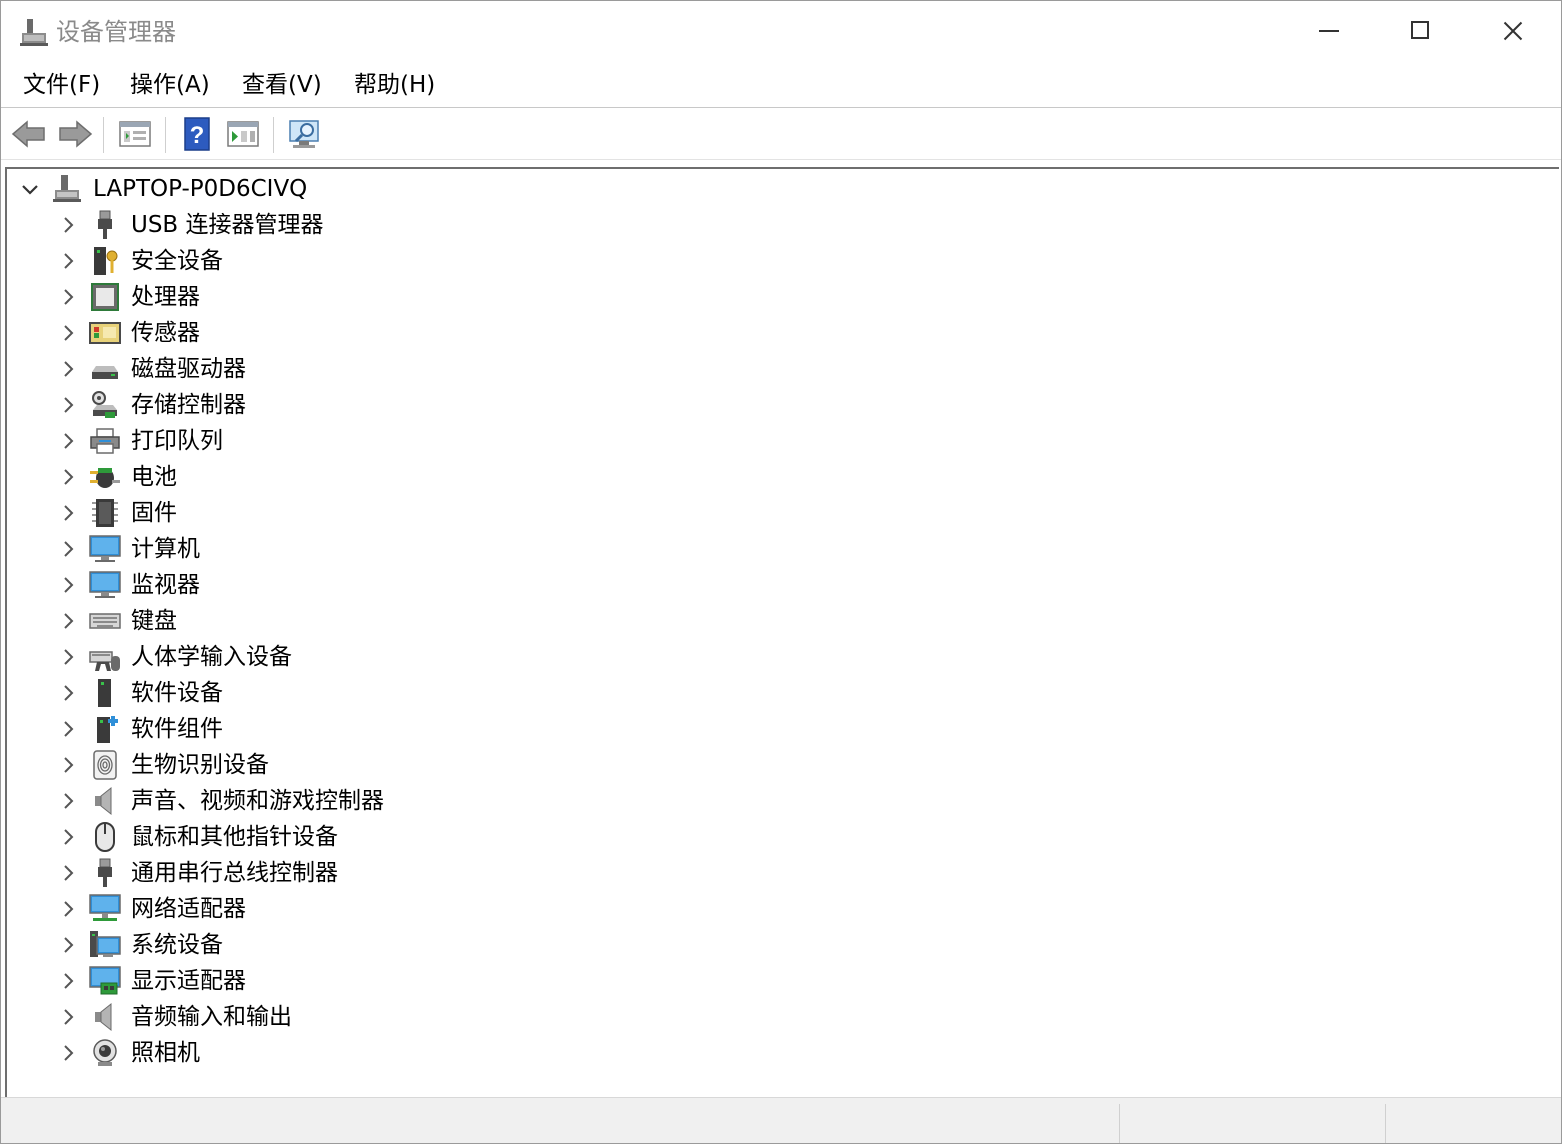 This screenshot has width=1562, height=1144. Describe the element at coordinates (394, 85) in the screenshot. I see `menu-help: 帮助(H)` at that location.